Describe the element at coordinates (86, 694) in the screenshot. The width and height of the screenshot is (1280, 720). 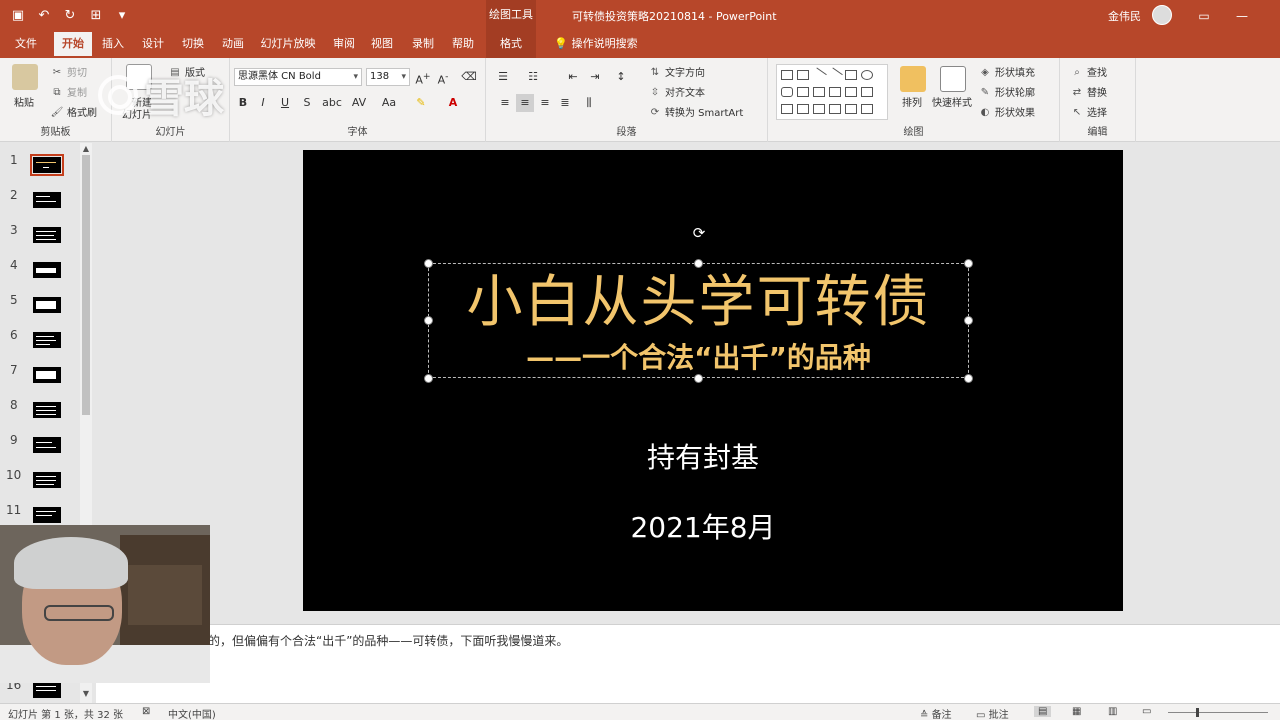
I see `scroll-down-icon: ▼` at that location.